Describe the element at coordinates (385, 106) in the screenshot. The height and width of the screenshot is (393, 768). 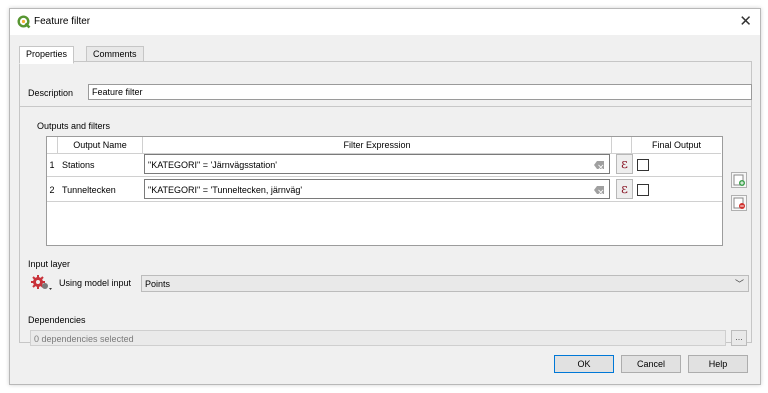
I see `separator` at that location.